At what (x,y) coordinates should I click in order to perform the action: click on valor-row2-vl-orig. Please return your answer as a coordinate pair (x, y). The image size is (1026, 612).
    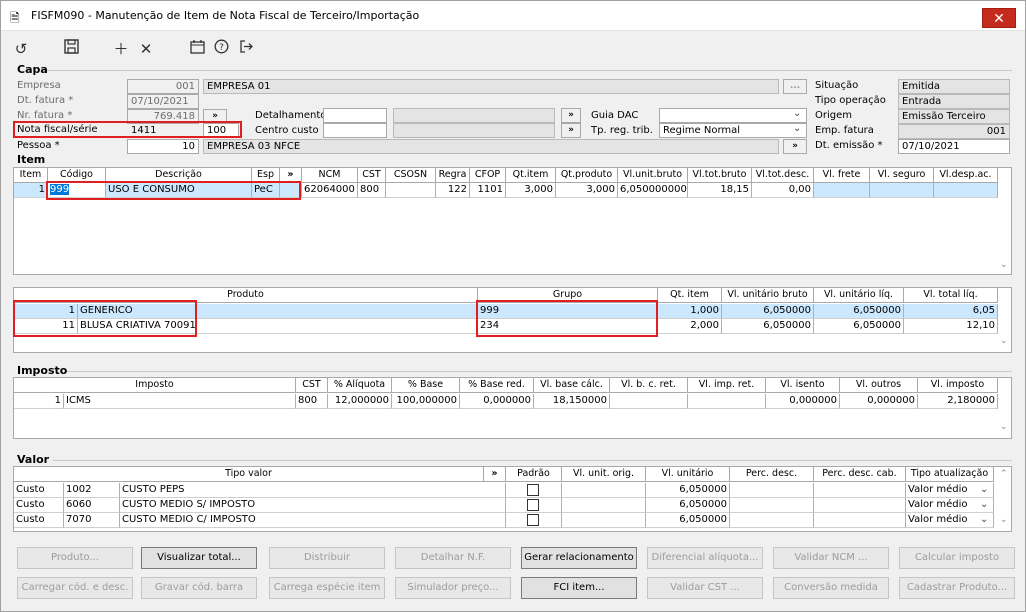
    Looking at the image, I should click on (604, 505).